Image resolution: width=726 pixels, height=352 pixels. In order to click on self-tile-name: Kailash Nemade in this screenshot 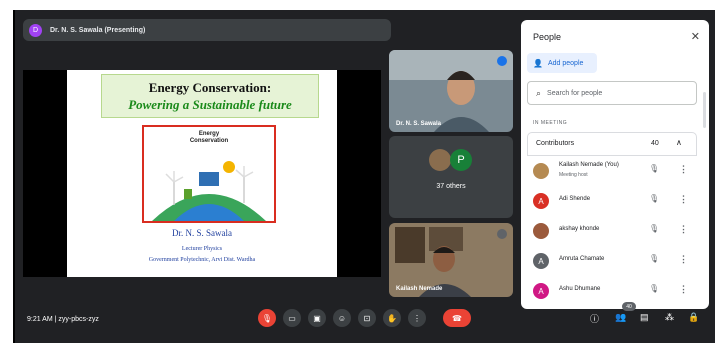, I will do `click(419, 289)`.